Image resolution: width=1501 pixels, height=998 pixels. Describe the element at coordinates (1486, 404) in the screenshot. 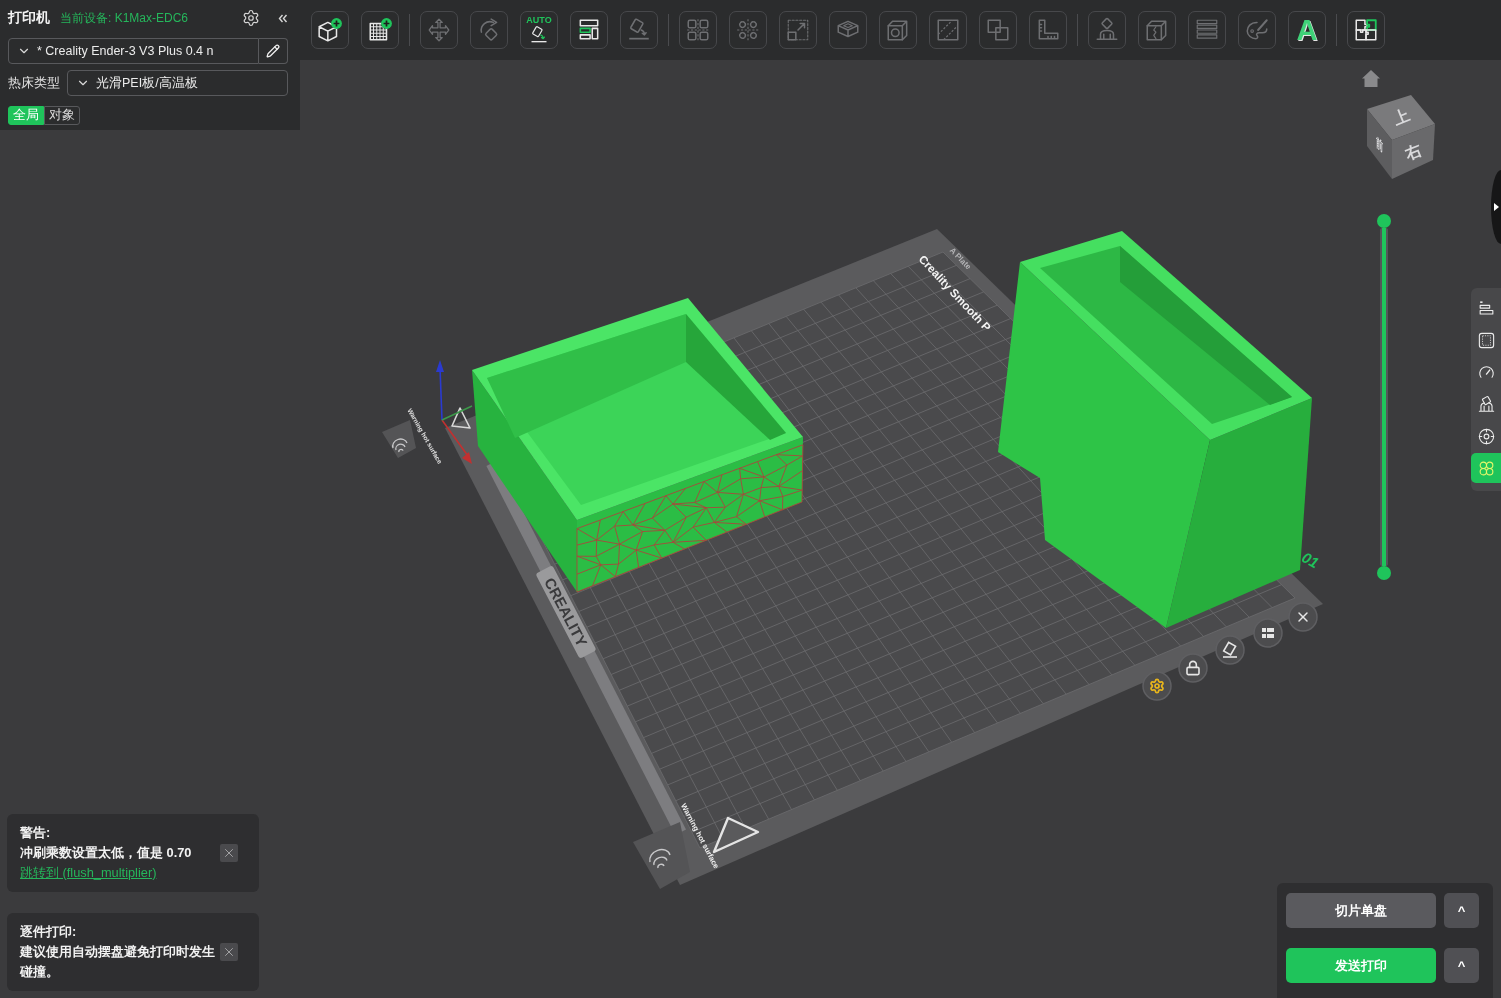

I see `support-tree-icon` at that location.